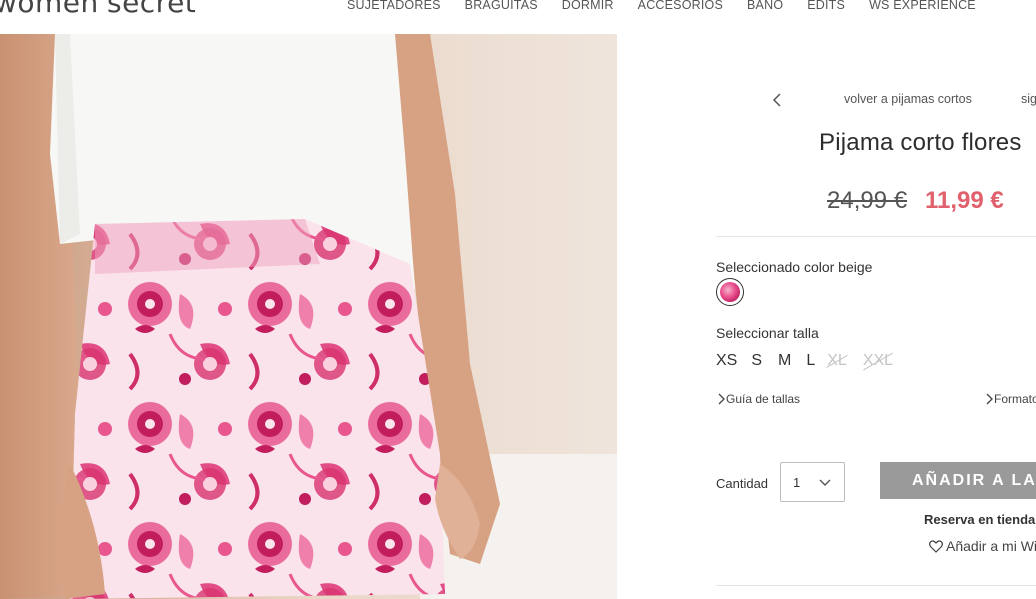 The image size is (1036, 599). What do you see at coordinates (765, 6) in the screenshot?
I see `nav-item-bano: BAÑO` at bounding box center [765, 6].